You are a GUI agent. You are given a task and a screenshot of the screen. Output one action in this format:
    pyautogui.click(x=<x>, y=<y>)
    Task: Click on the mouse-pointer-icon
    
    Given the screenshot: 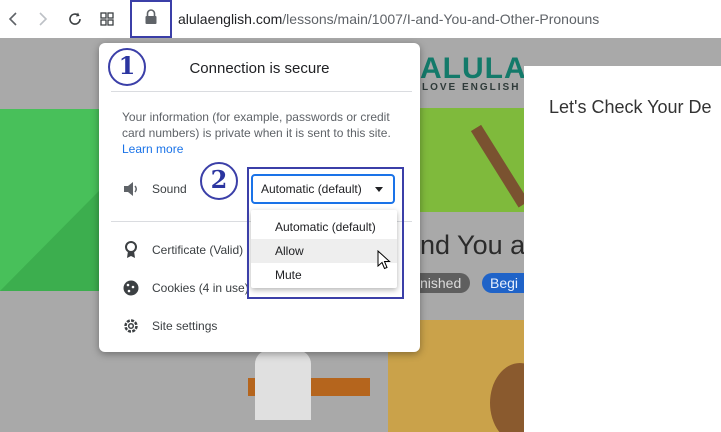 What is the action you would take?
    pyautogui.click(x=384, y=262)
    